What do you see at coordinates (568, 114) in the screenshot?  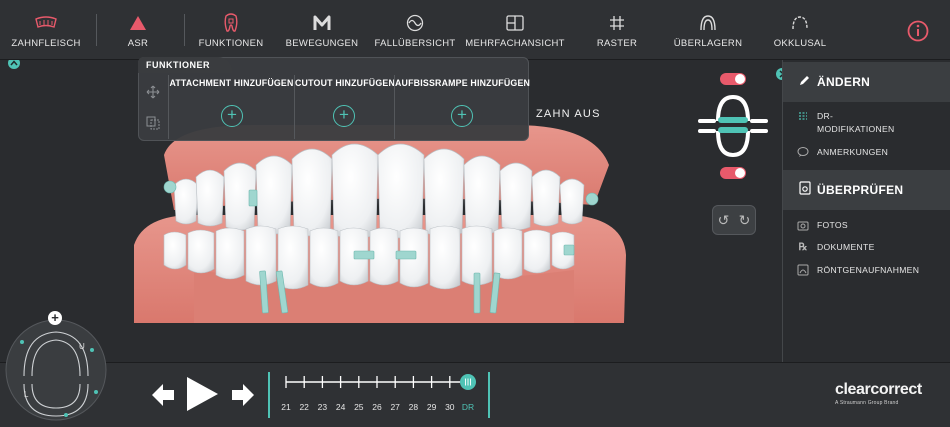 I see `tooth-off-label: ZAHN AUS` at bounding box center [568, 114].